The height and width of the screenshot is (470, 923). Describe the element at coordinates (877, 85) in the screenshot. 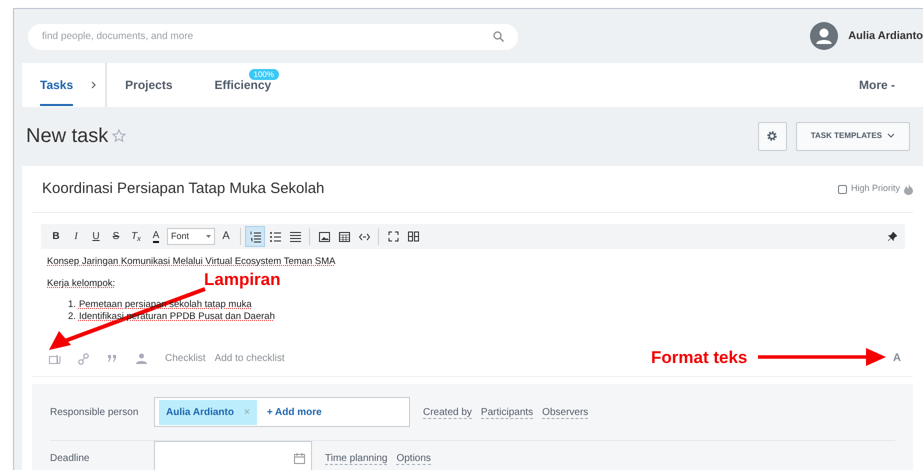

I see `more-menu: More -` at that location.